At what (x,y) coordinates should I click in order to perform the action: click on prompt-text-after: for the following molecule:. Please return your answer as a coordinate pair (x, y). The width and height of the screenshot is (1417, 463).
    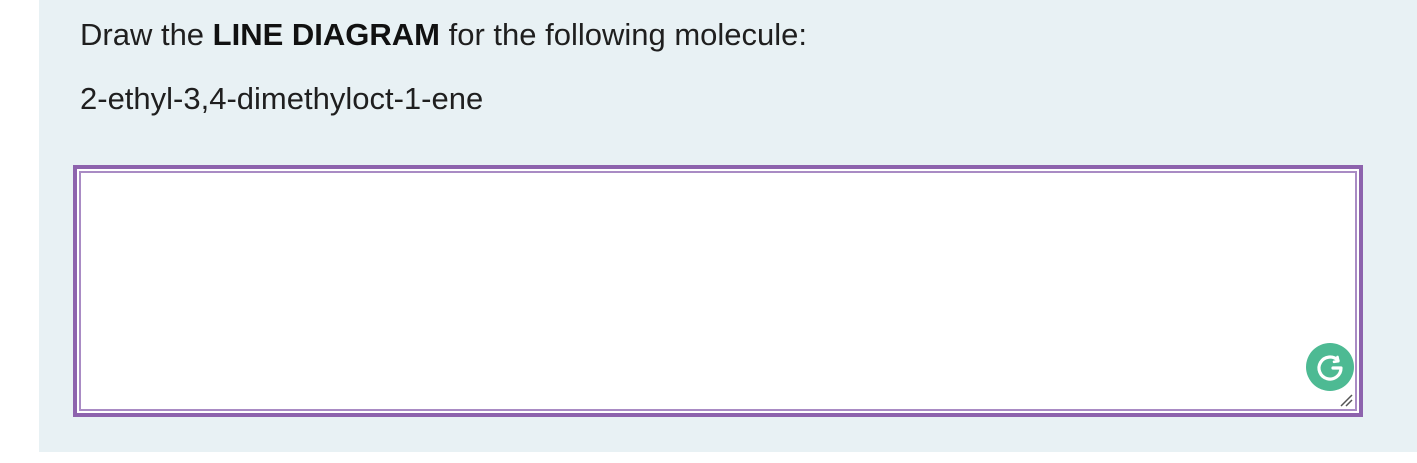
    Looking at the image, I should click on (624, 34).